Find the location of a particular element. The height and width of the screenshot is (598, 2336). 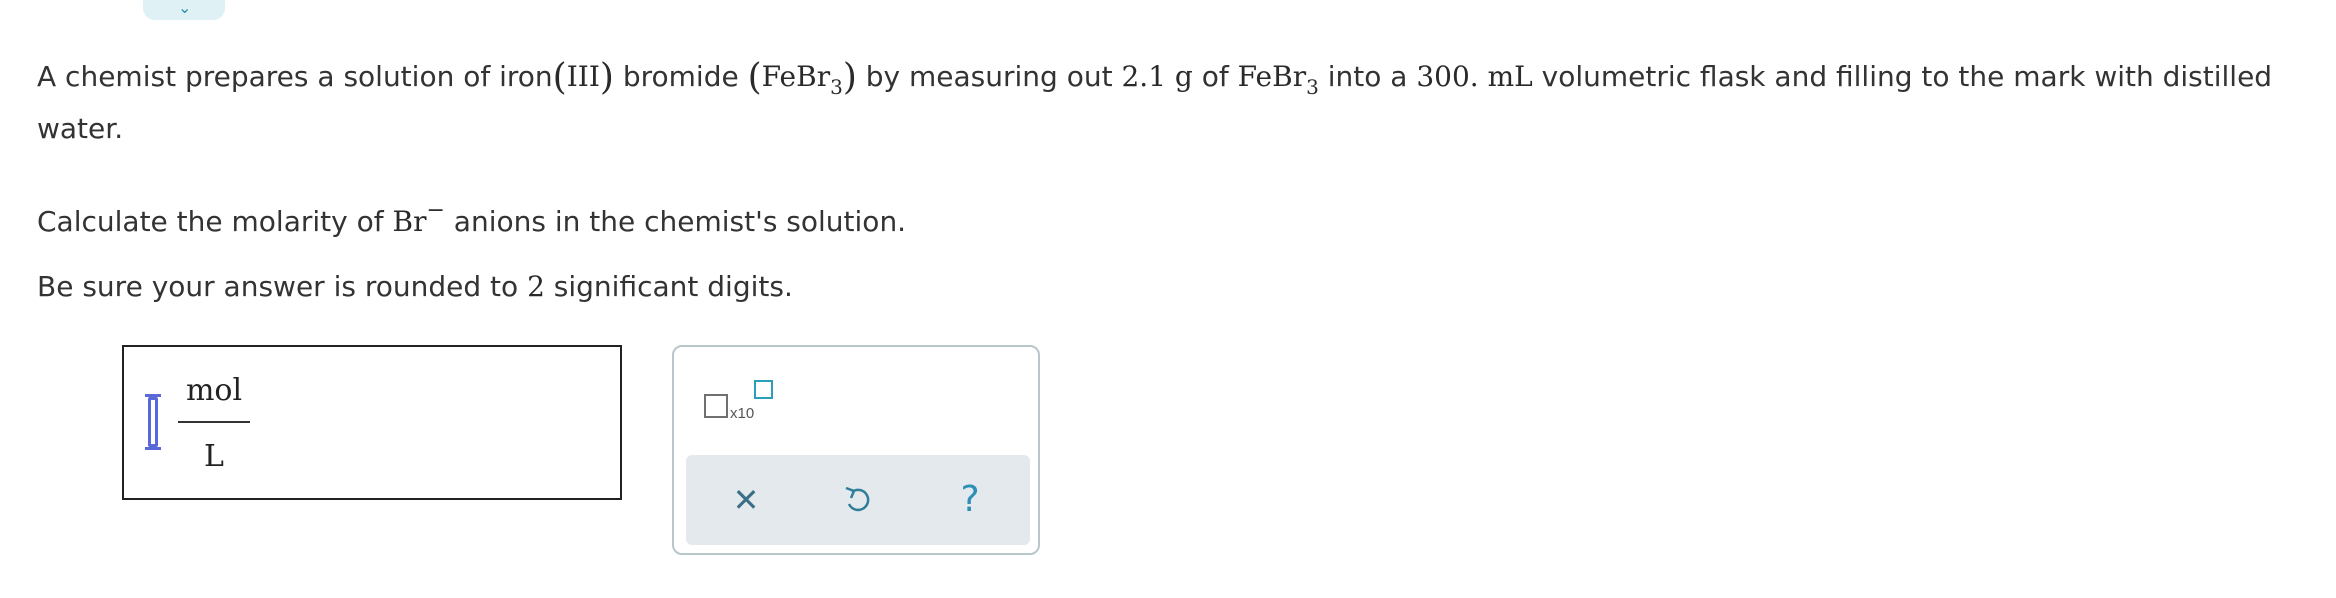

answer-value-field is located at coordinates (153, 422).